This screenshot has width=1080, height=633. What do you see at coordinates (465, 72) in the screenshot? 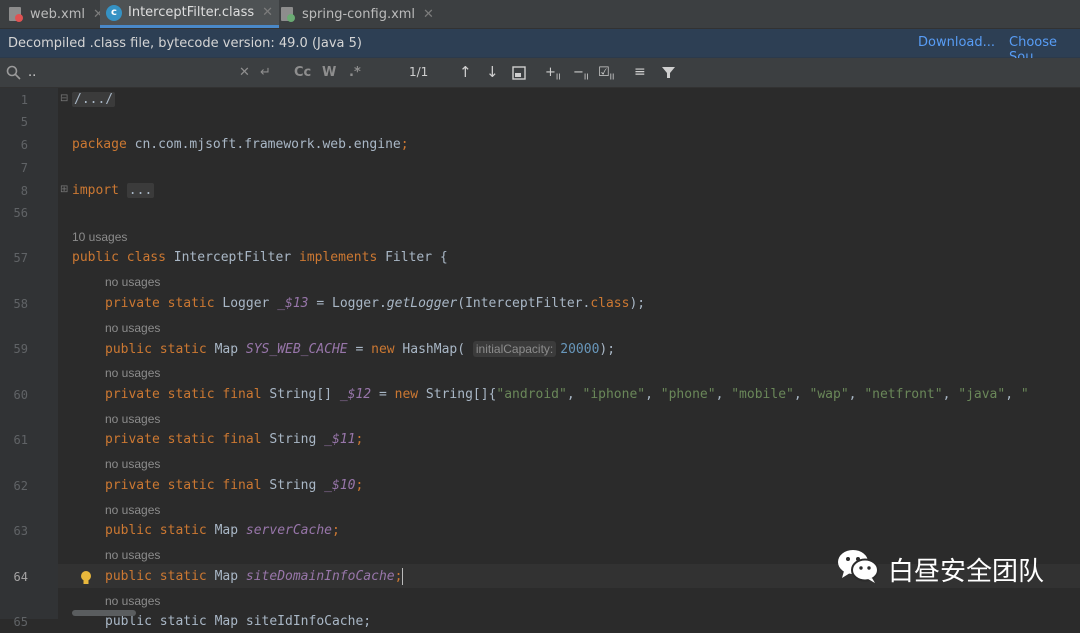
I see `arrow-up-icon: ↑` at bounding box center [465, 72].